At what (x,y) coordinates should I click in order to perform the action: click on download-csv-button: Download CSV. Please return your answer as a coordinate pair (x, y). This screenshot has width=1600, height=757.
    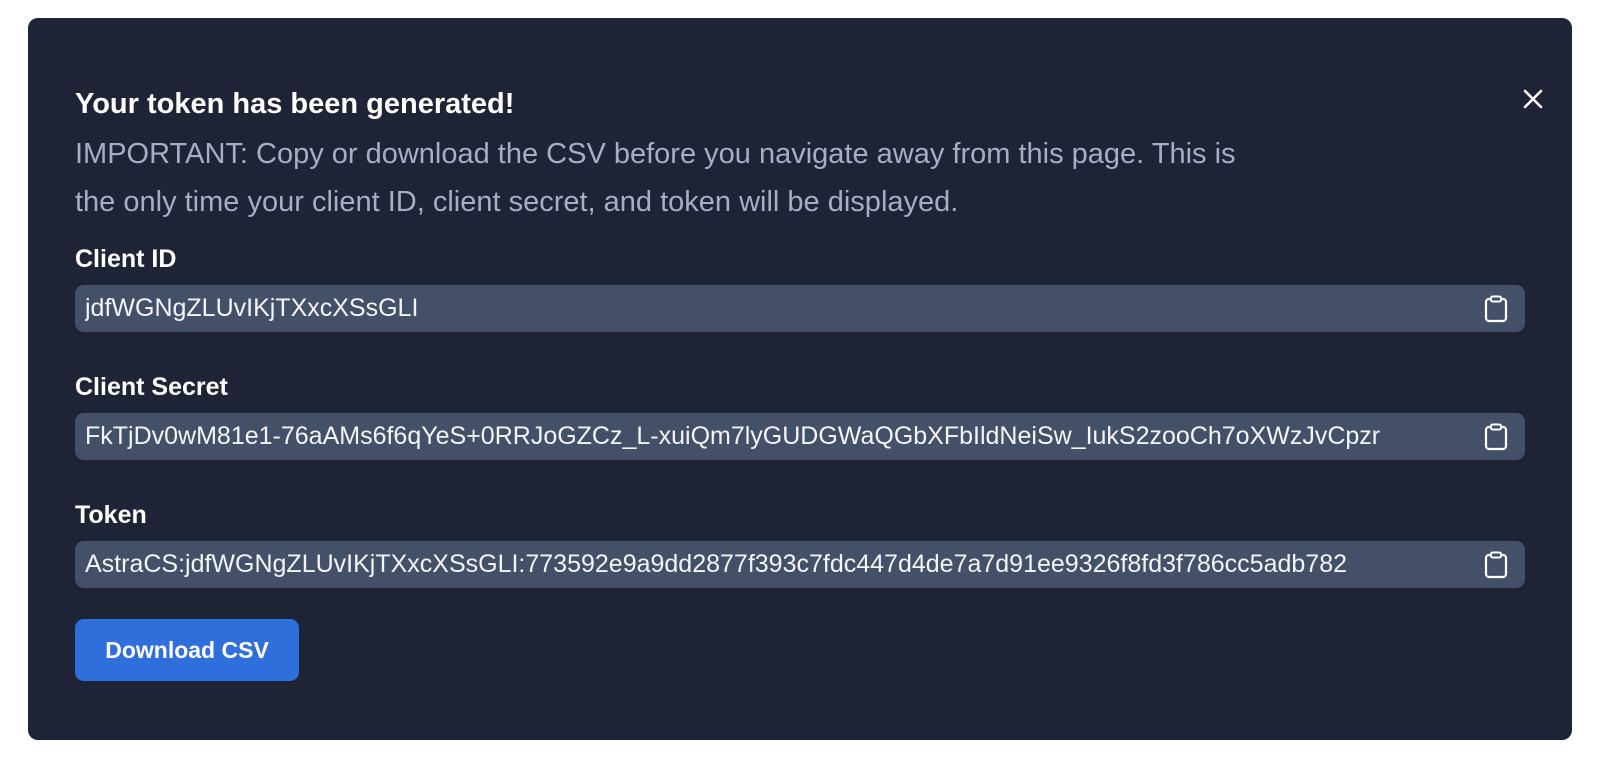
    Looking at the image, I should click on (187, 650).